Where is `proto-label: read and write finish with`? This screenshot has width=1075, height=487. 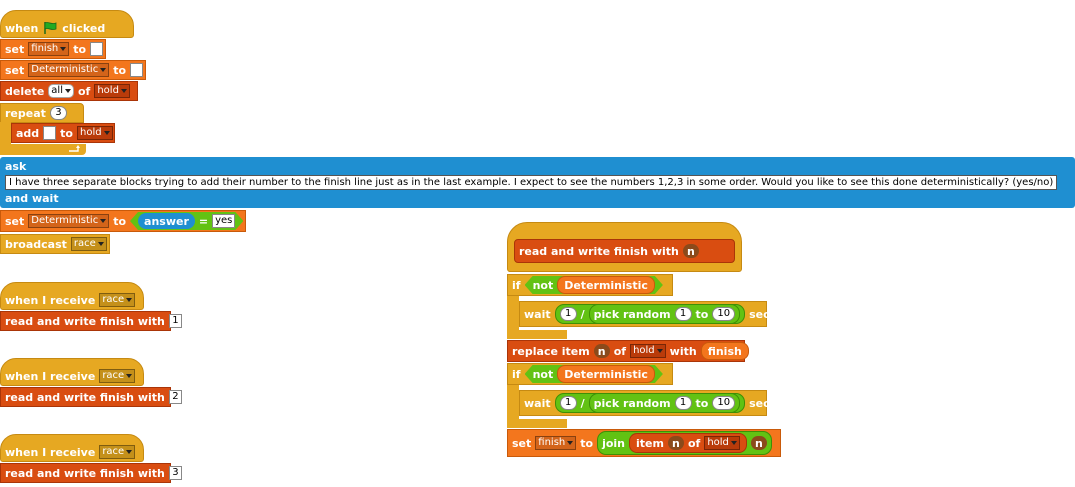
proto-label: read and write finish with is located at coordinates (599, 251).